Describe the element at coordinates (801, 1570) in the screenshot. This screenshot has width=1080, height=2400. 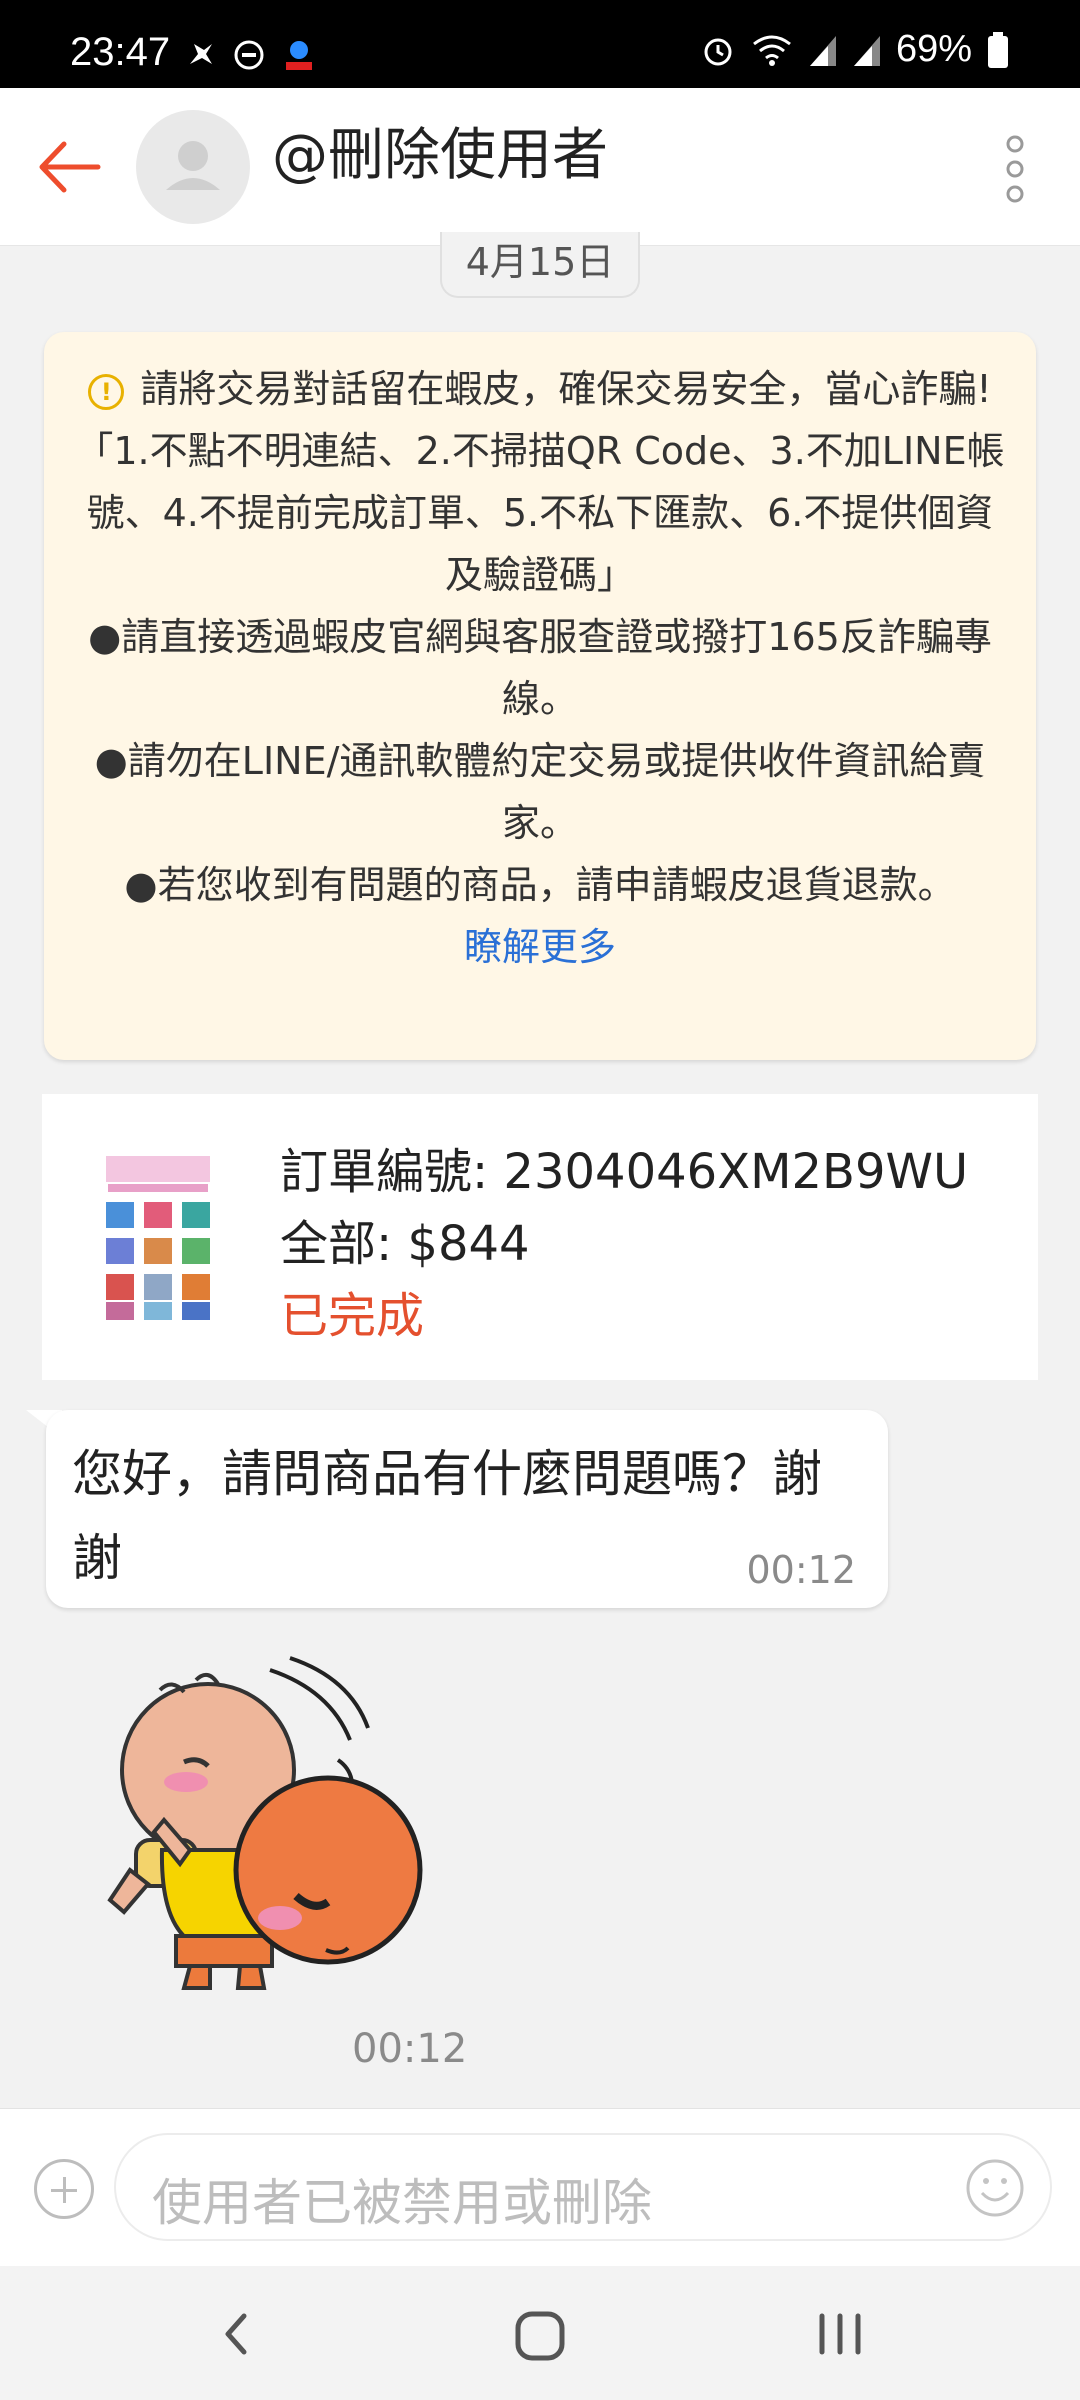
I see `message-time: 00:12` at that location.